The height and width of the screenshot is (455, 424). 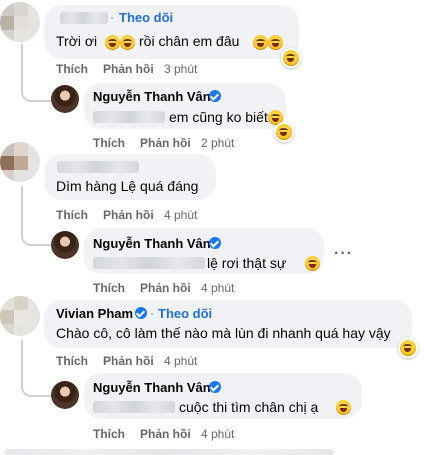 I want to click on reply-text: cuộc thi tìm chân chị ạ, so click(x=249, y=407).